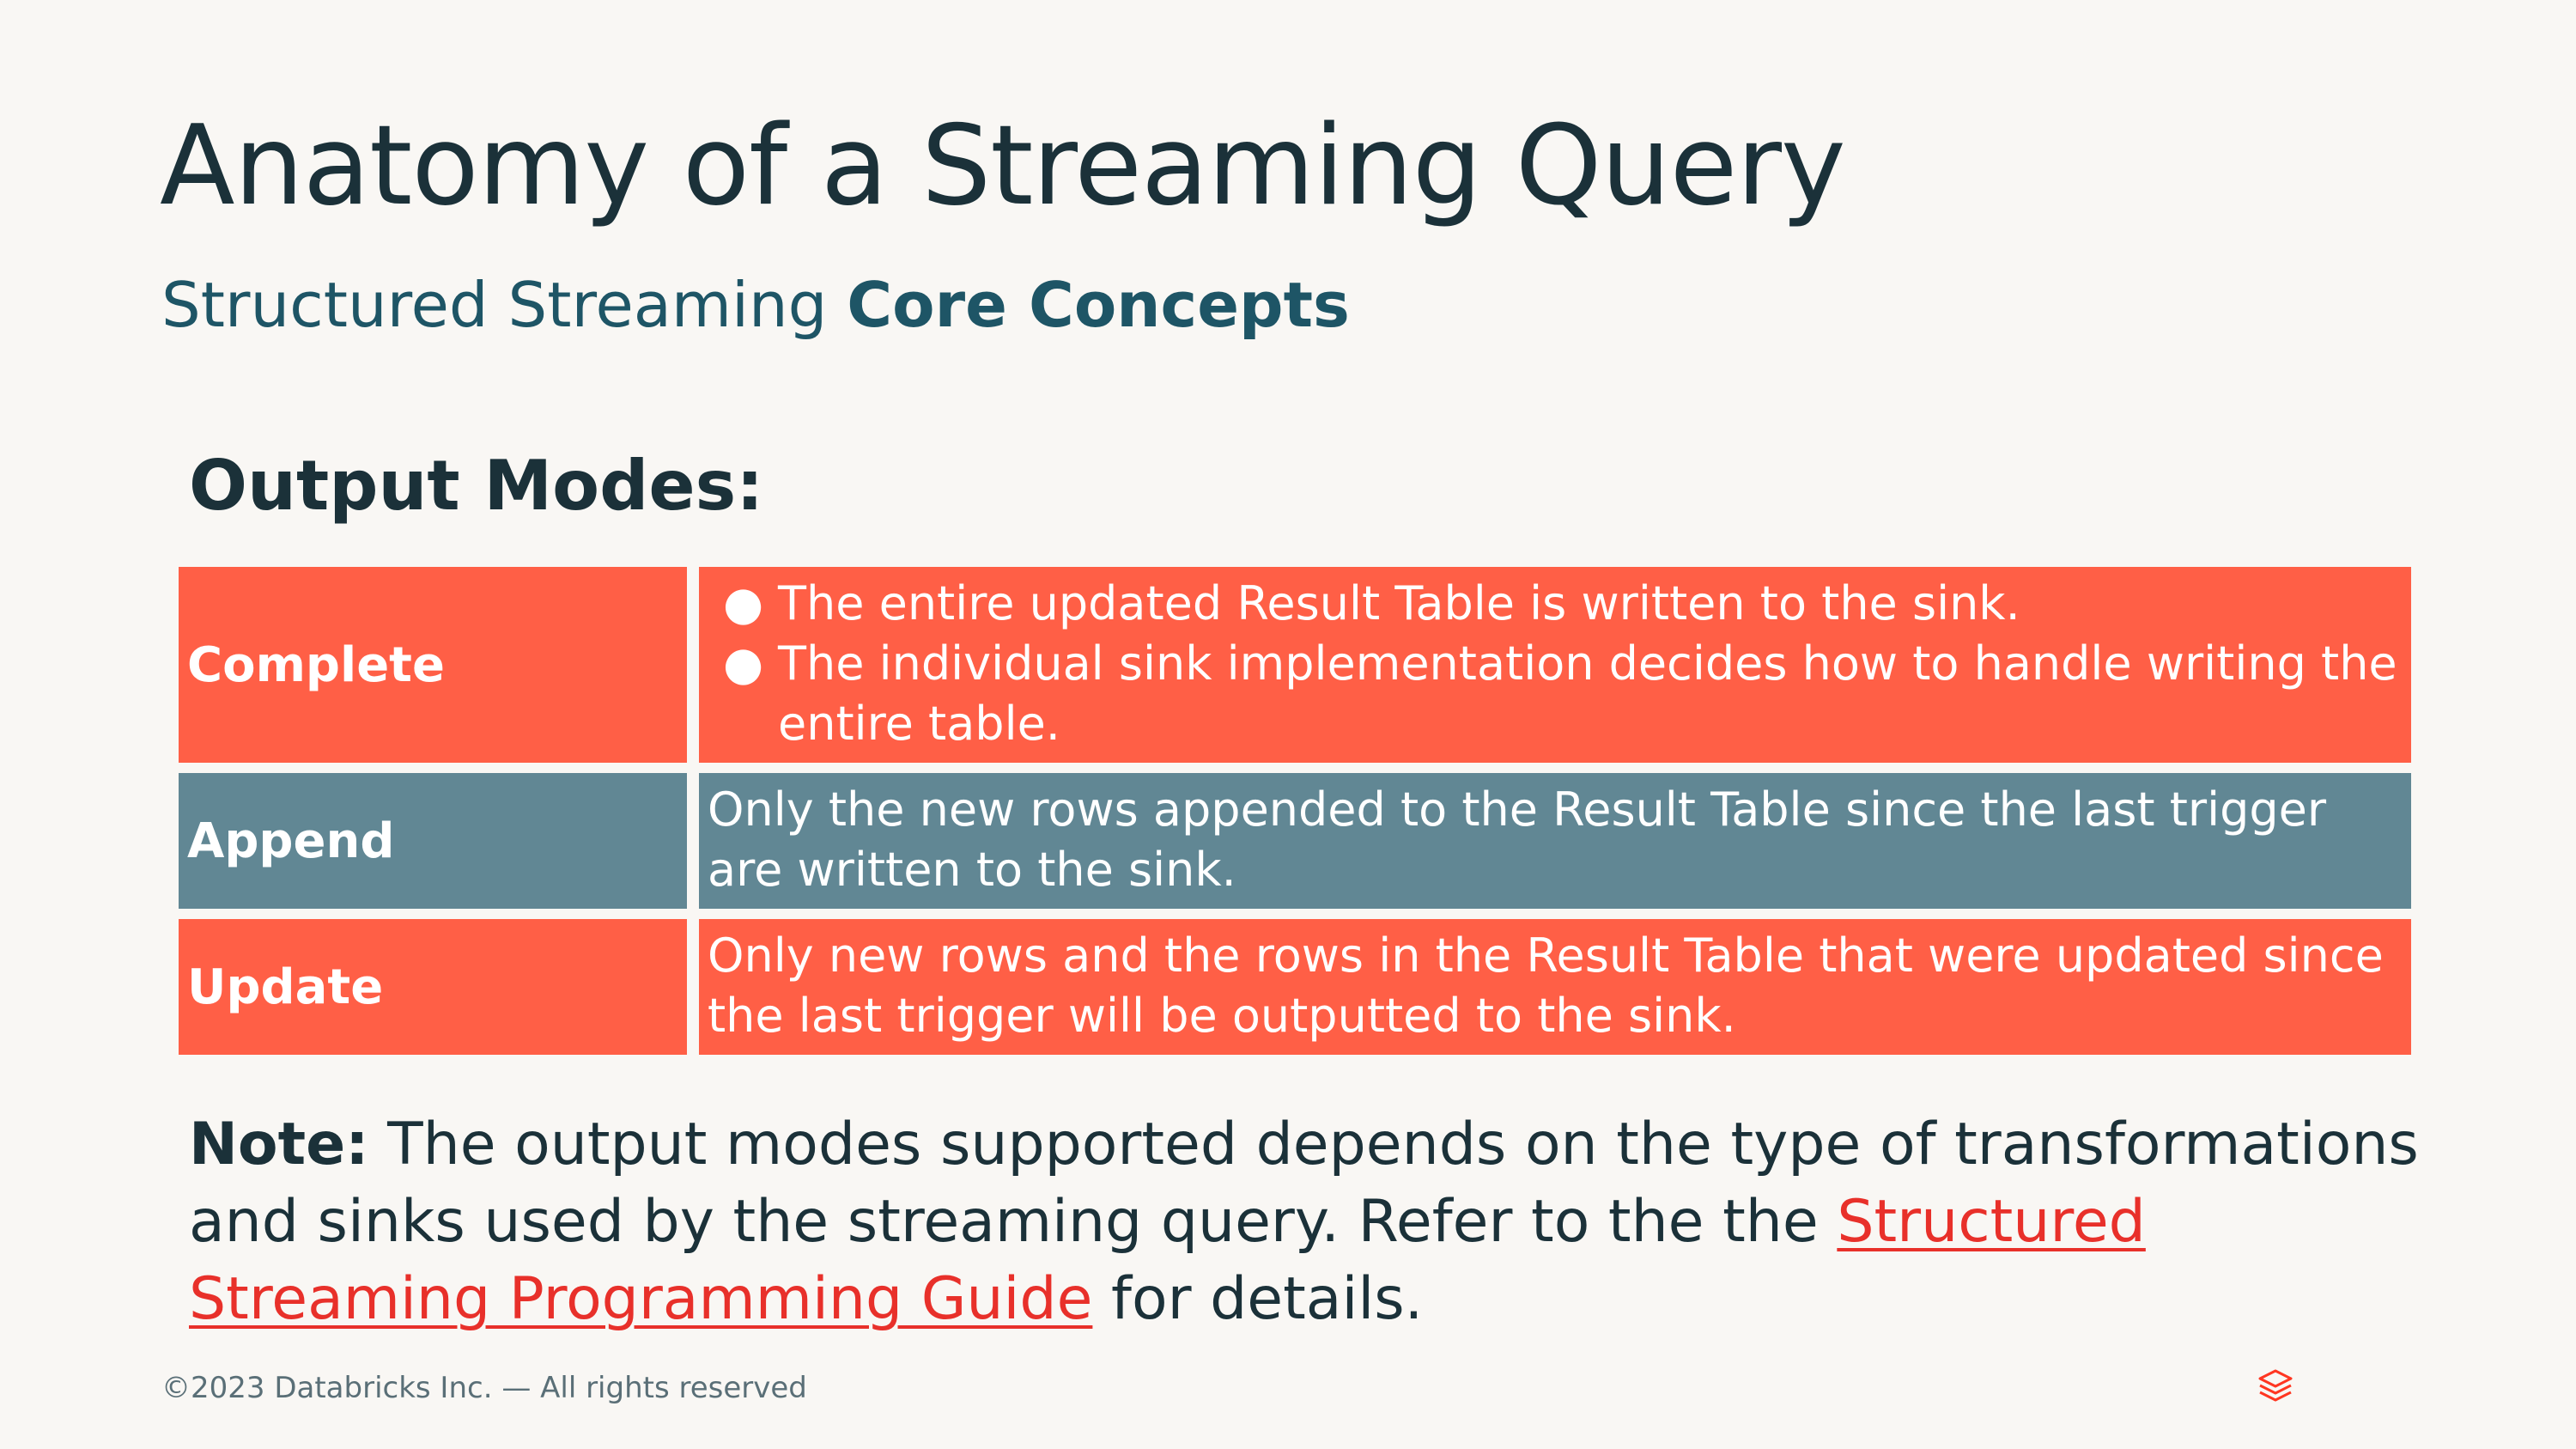  Describe the element at coordinates (1098, 305) in the screenshot. I see `subtitle-bold: Core Concepts` at that location.